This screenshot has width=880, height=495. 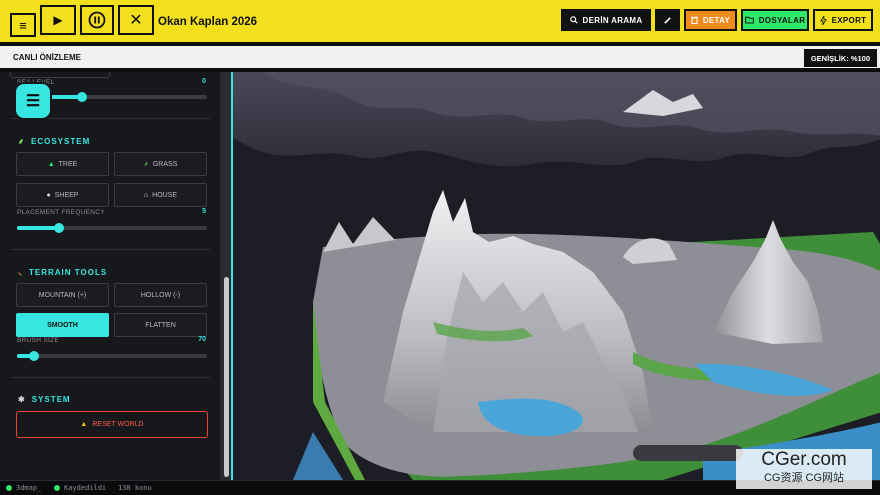 What do you see at coordinates (849, 20) in the screenshot?
I see `export-label: EXPORT` at bounding box center [849, 20].